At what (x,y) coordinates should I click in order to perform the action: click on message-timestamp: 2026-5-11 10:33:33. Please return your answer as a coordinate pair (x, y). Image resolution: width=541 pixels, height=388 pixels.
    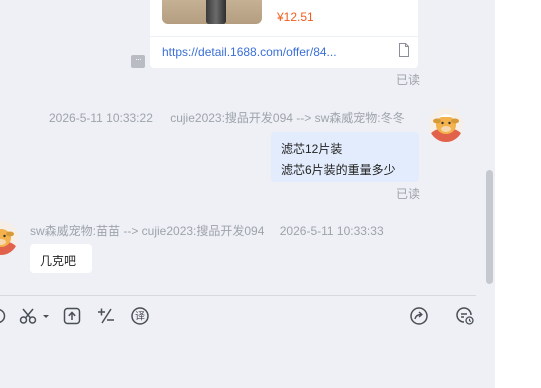
    Looking at the image, I should click on (331, 231).